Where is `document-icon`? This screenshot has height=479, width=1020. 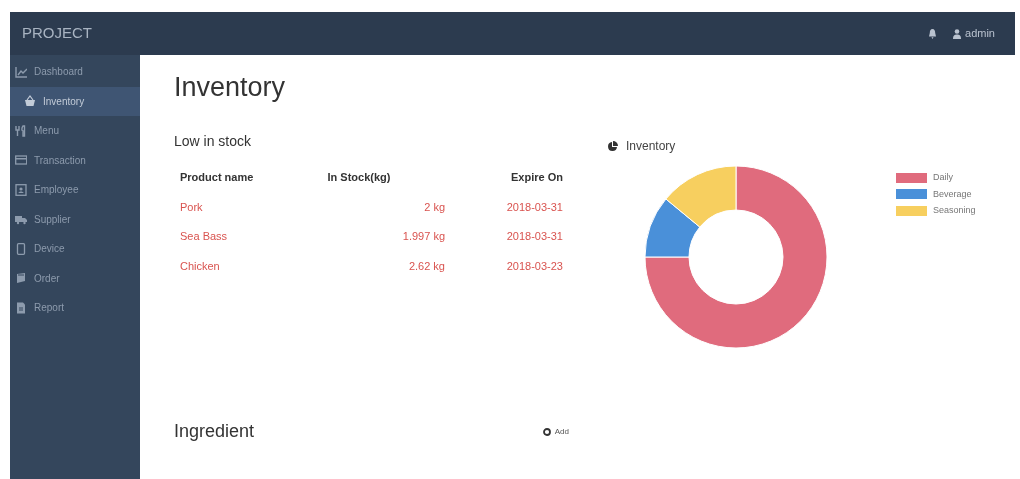 document-icon is located at coordinates (21, 307).